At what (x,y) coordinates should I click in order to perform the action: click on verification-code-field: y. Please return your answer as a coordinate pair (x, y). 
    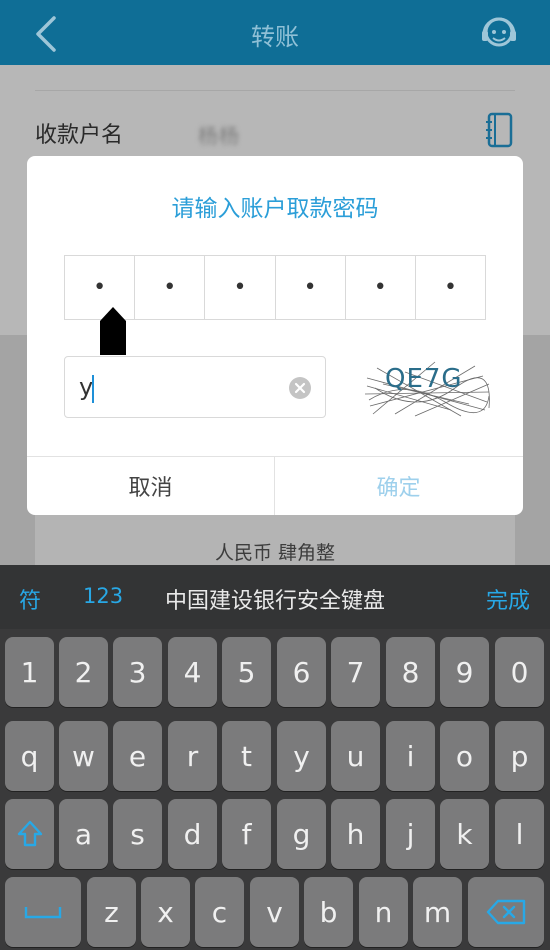
    Looking at the image, I should click on (195, 387).